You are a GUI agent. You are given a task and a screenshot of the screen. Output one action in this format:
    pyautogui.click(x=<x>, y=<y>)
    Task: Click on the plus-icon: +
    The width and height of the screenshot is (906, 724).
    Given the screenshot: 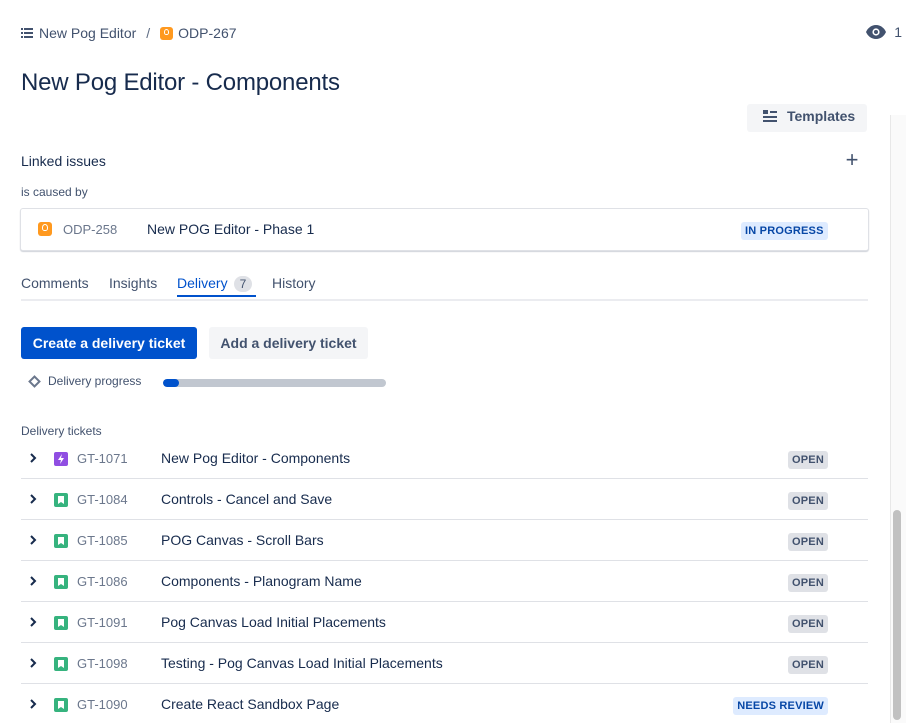 What is the action you would take?
    pyautogui.click(x=852, y=160)
    